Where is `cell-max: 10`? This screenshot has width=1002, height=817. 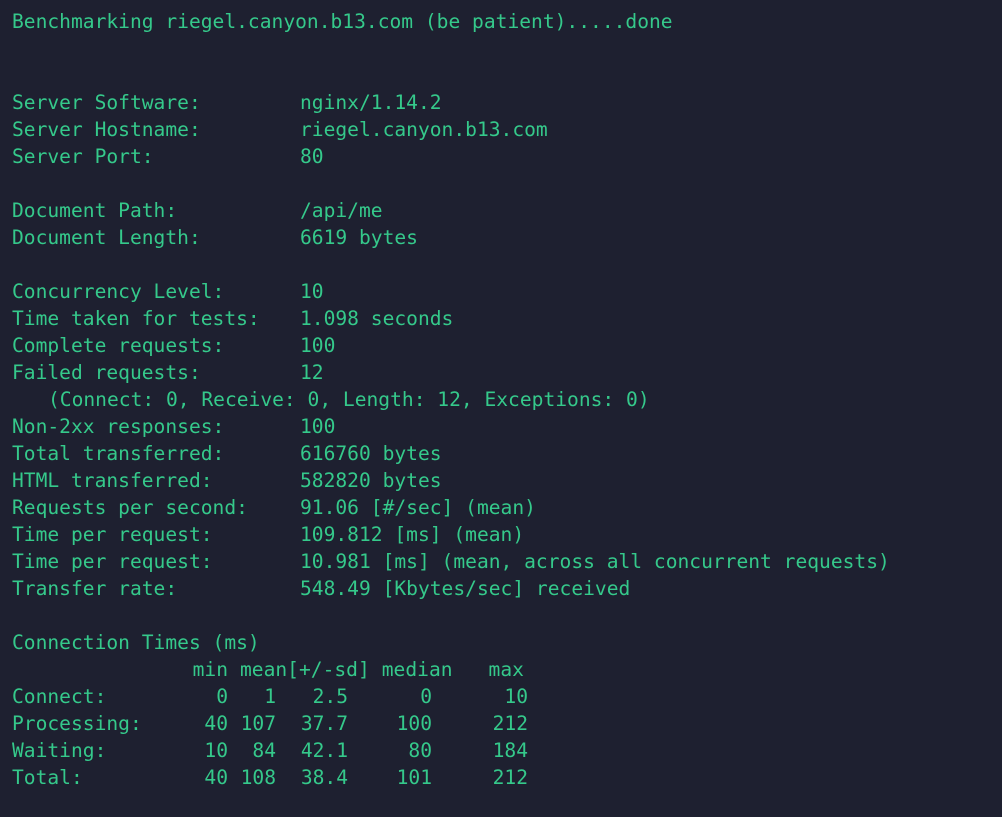
cell-max: 10 is located at coordinates (516, 696).